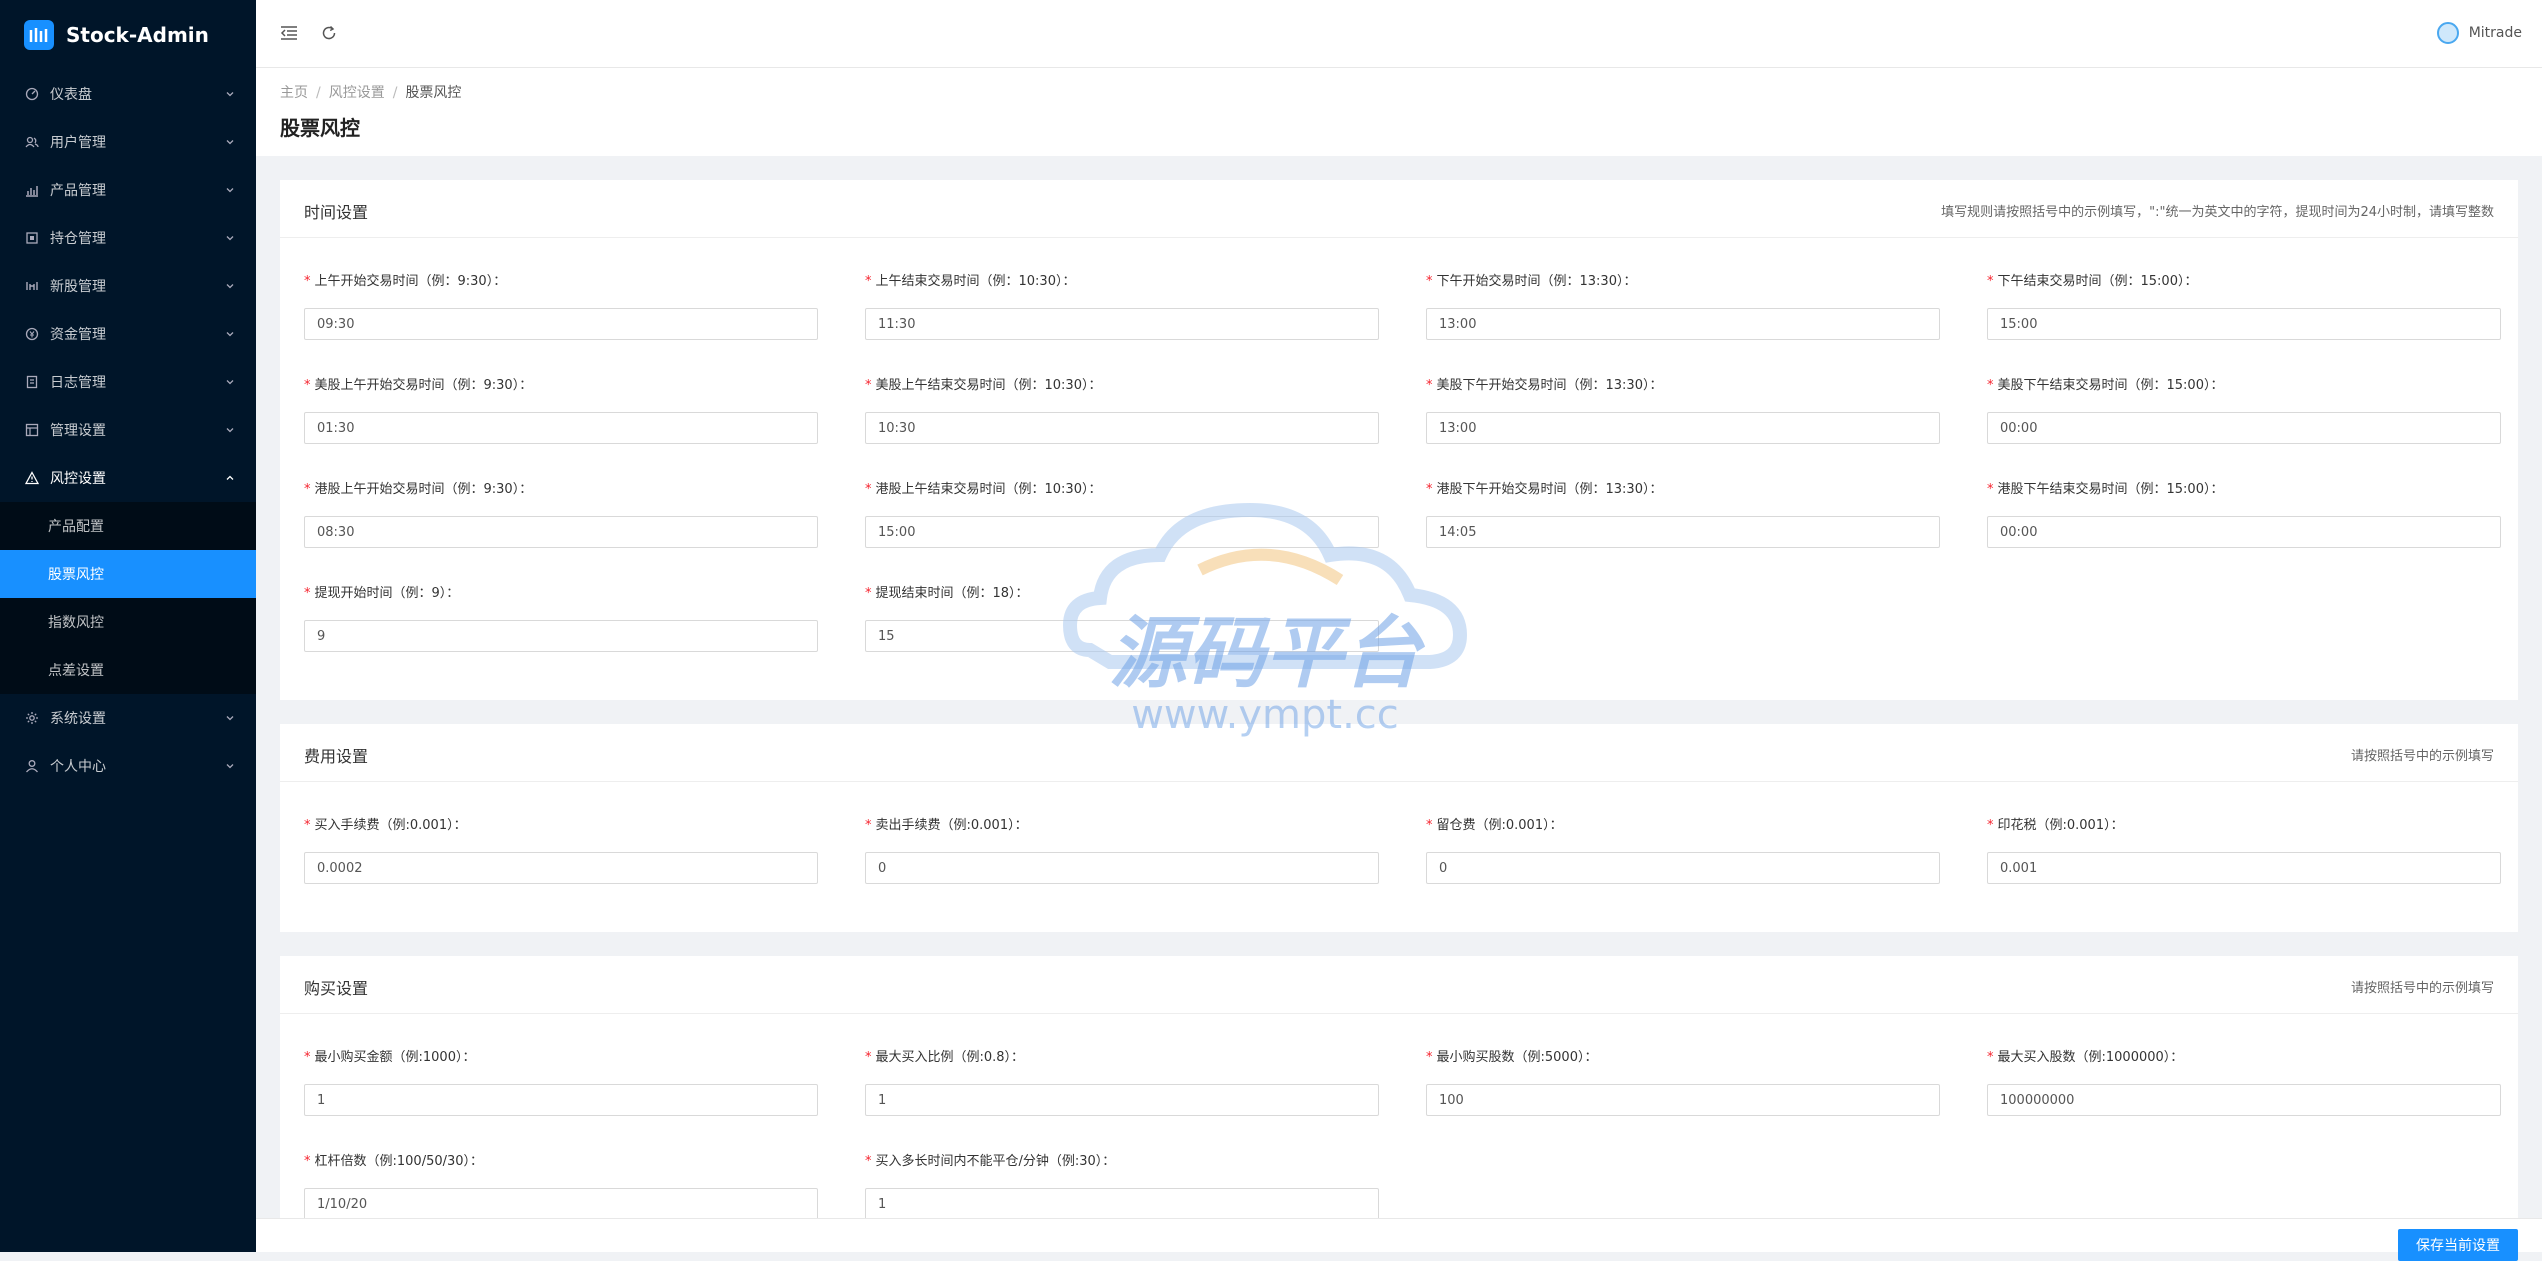 The image size is (2542, 1261). Describe the element at coordinates (561, 514) in the screenshot. I see `form-field: * 港股上午开始交易时间（例：9:30）：` at that location.